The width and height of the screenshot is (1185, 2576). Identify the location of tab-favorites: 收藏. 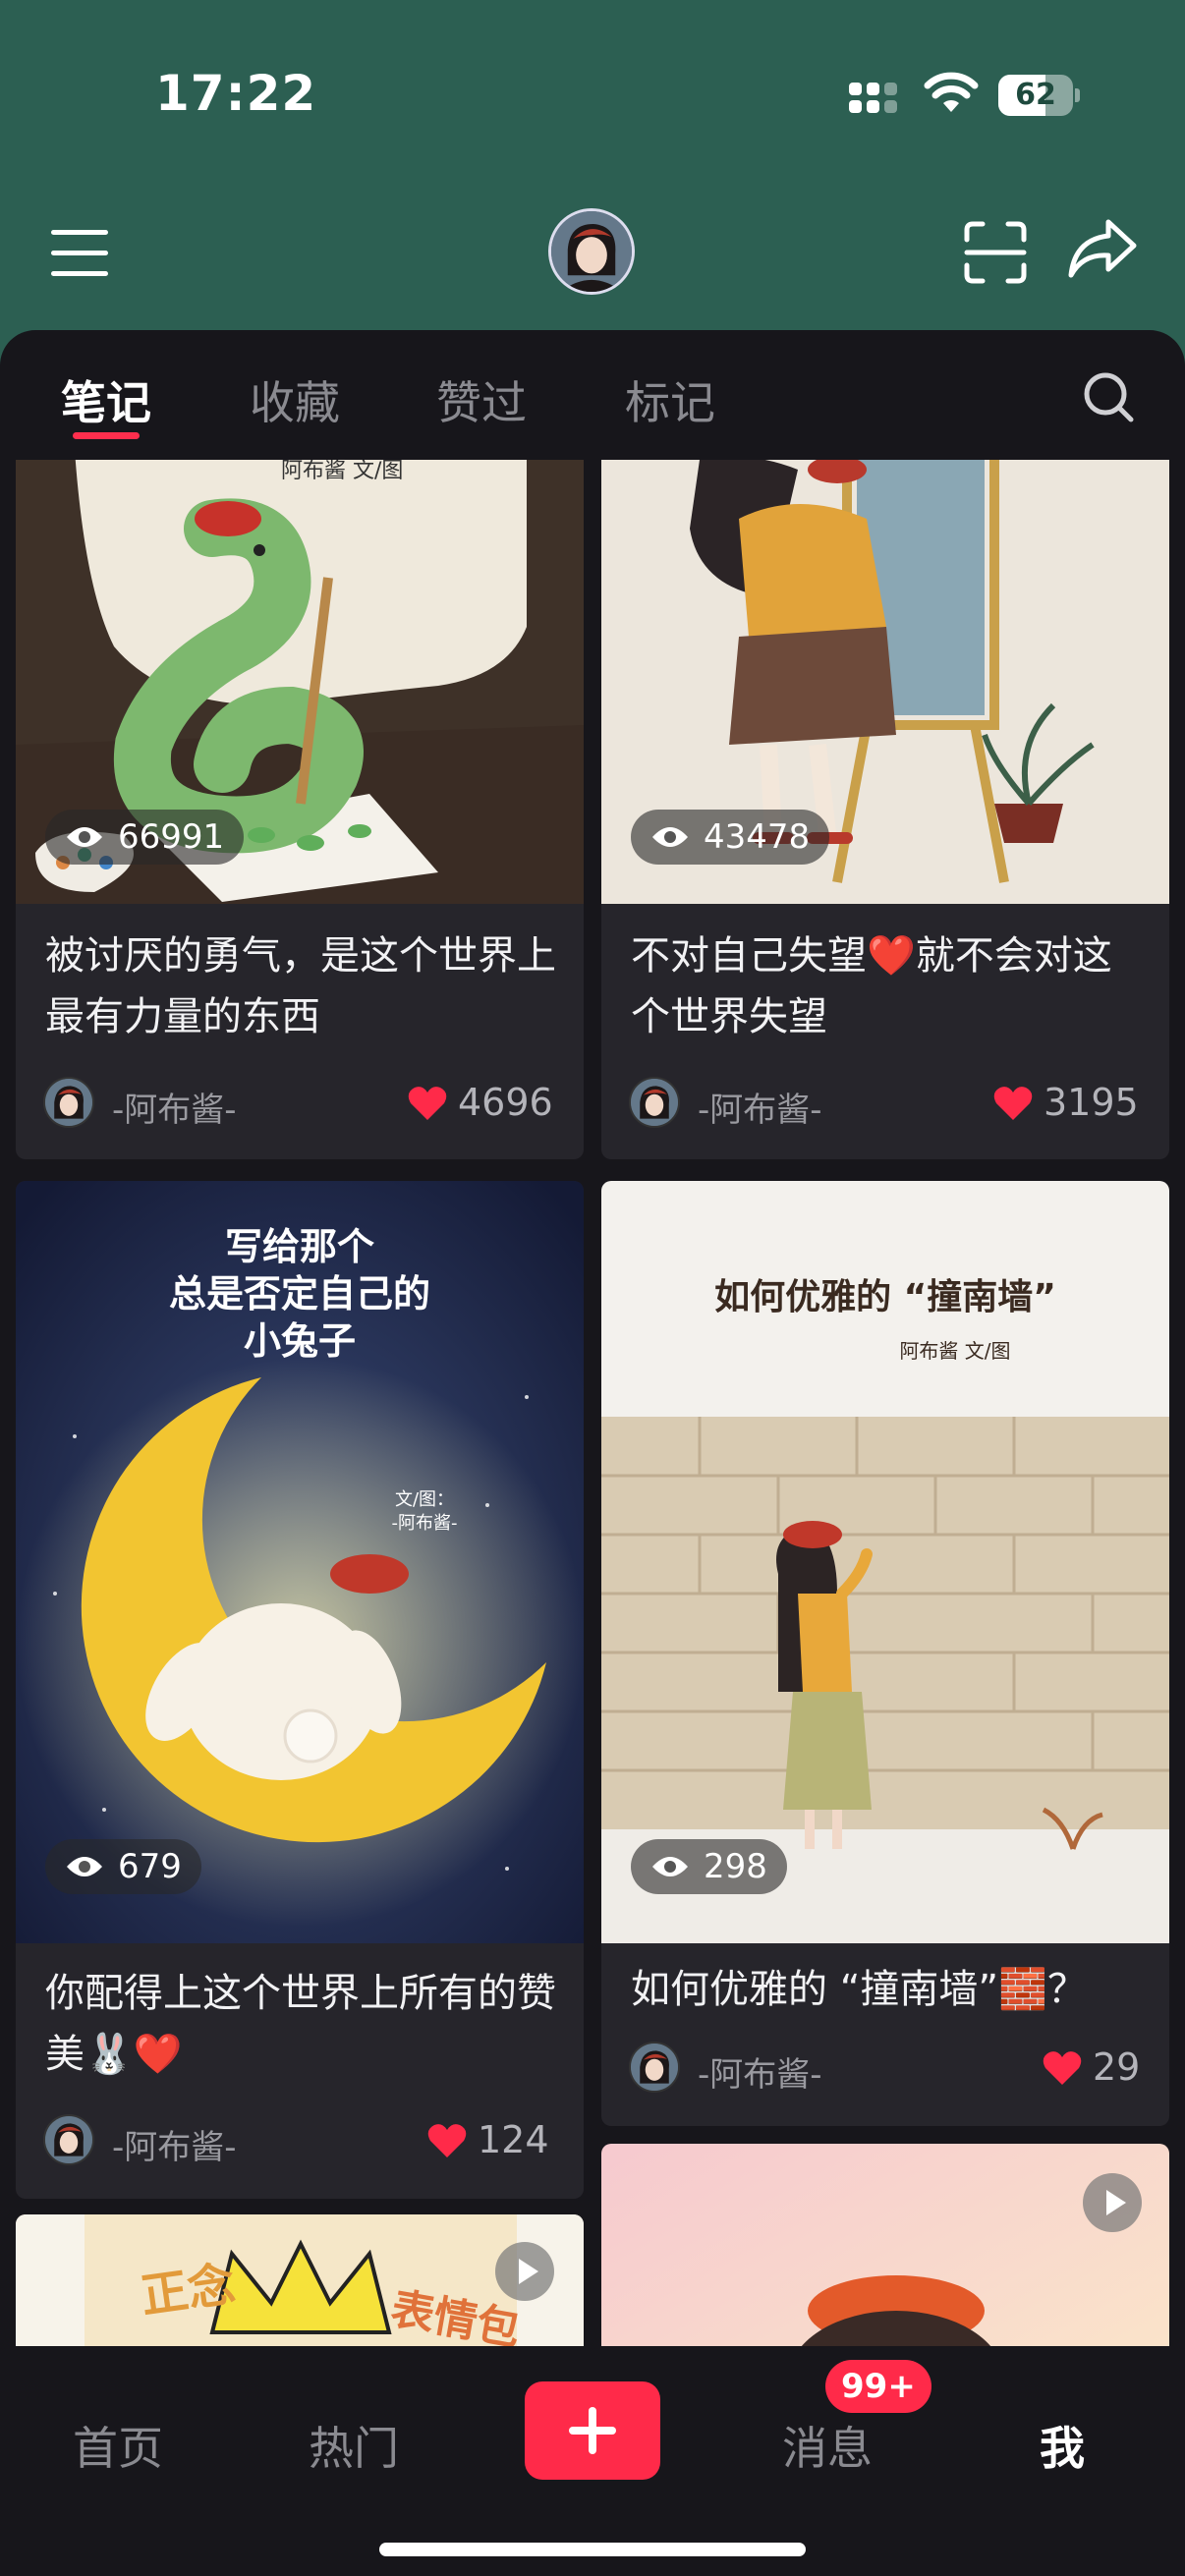
(295, 399).